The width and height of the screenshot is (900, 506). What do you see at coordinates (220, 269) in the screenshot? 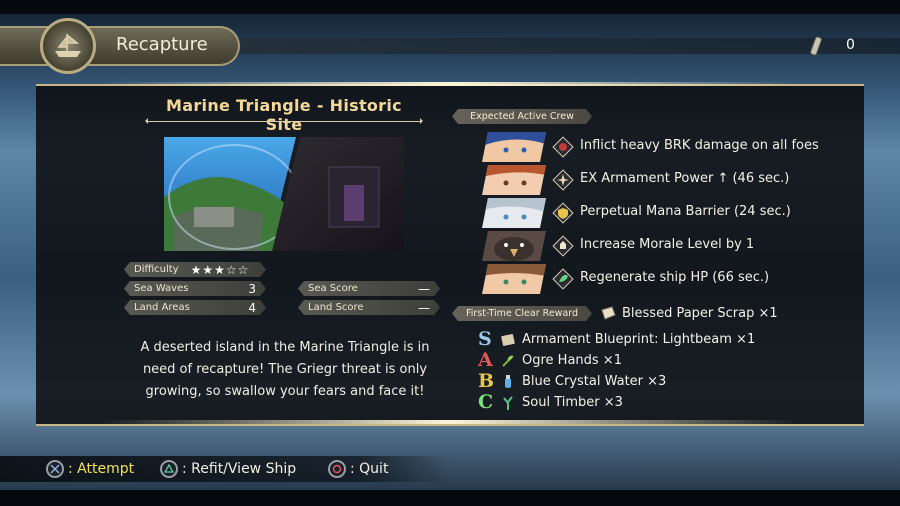
I see `difficulty-stars: ★★★☆☆` at bounding box center [220, 269].